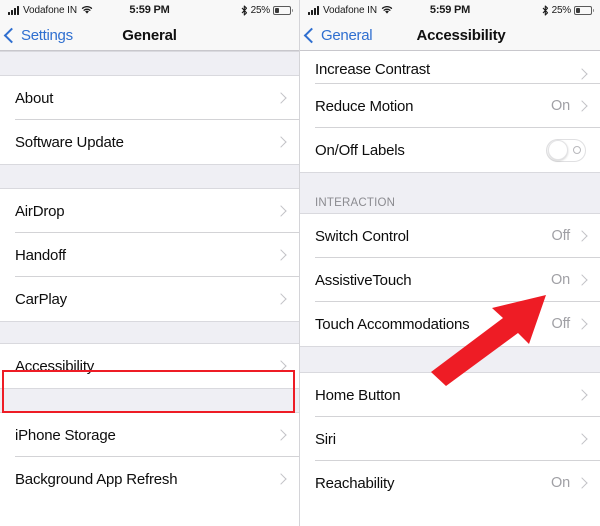 The image size is (600, 526). What do you see at coordinates (149, 366) in the screenshot?
I see `list-item-accessibility: Accessibility` at bounding box center [149, 366].